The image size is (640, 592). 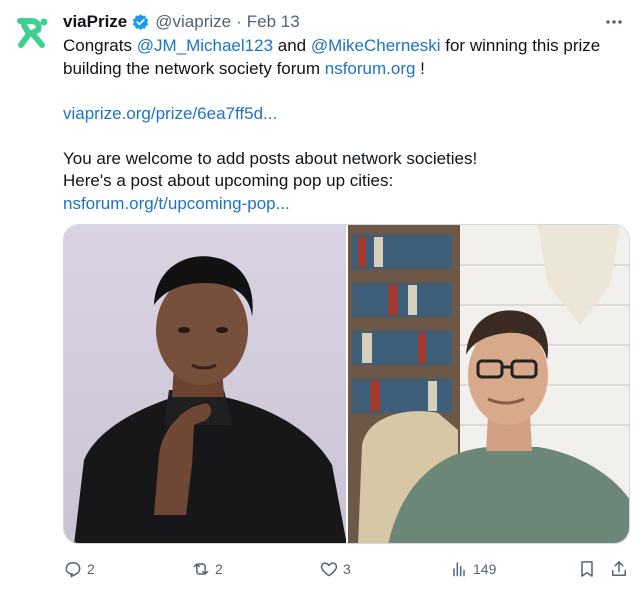 I want to click on viaprize-logo-icon, so click(x=32, y=33).